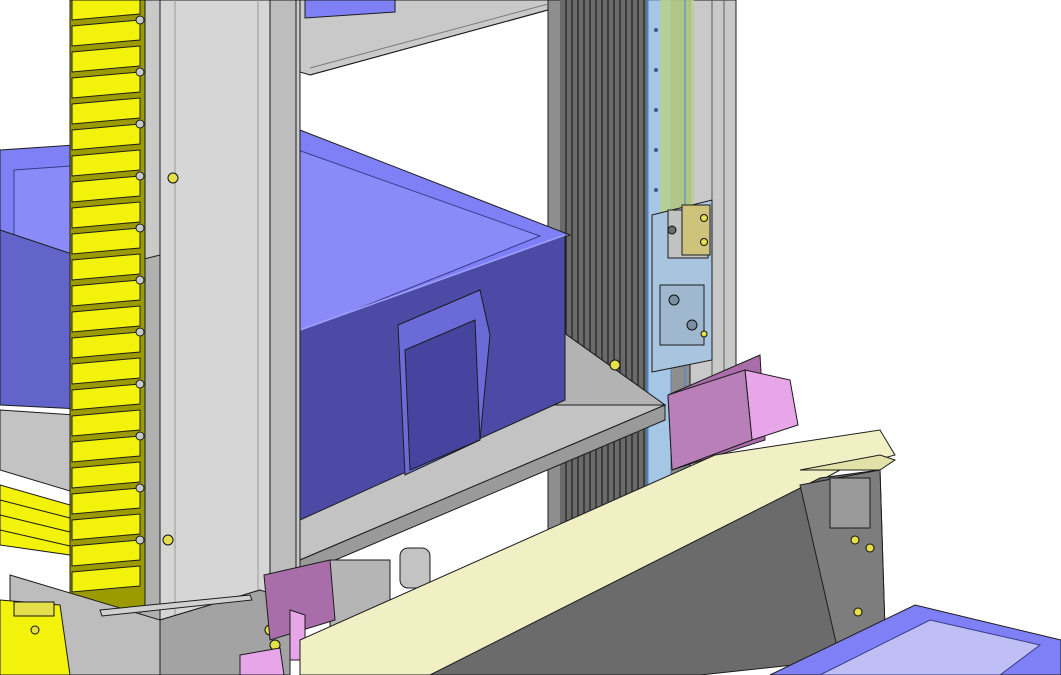  What do you see at coordinates (220, 320) in the screenshot?
I see `vertical-column-left` at bounding box center [220, 320].